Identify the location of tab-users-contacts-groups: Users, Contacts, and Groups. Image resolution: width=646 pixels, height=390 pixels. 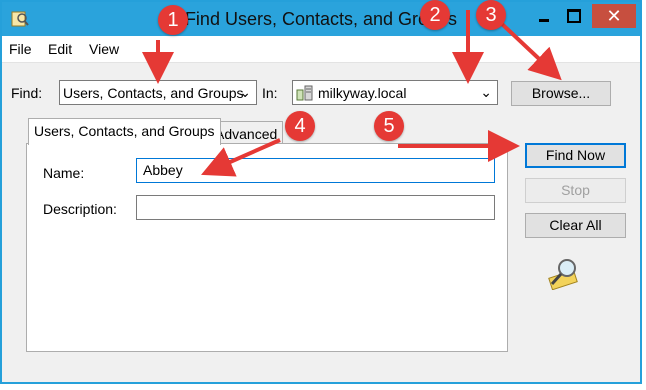
(124, 131).